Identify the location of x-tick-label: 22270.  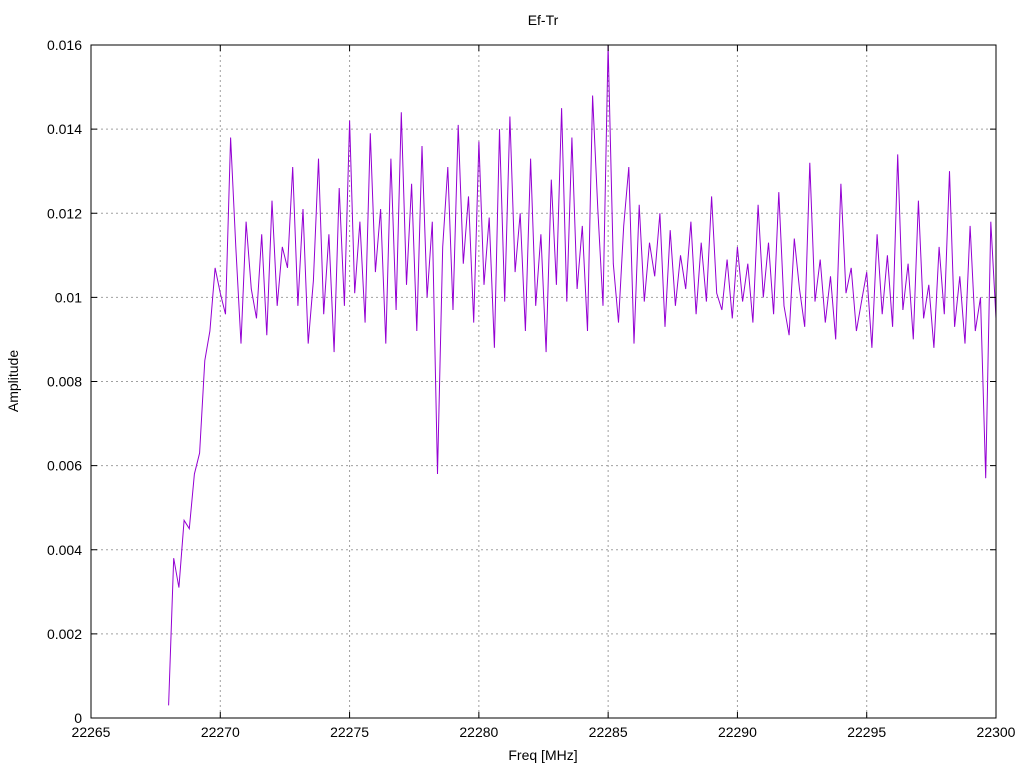
(220, 732).